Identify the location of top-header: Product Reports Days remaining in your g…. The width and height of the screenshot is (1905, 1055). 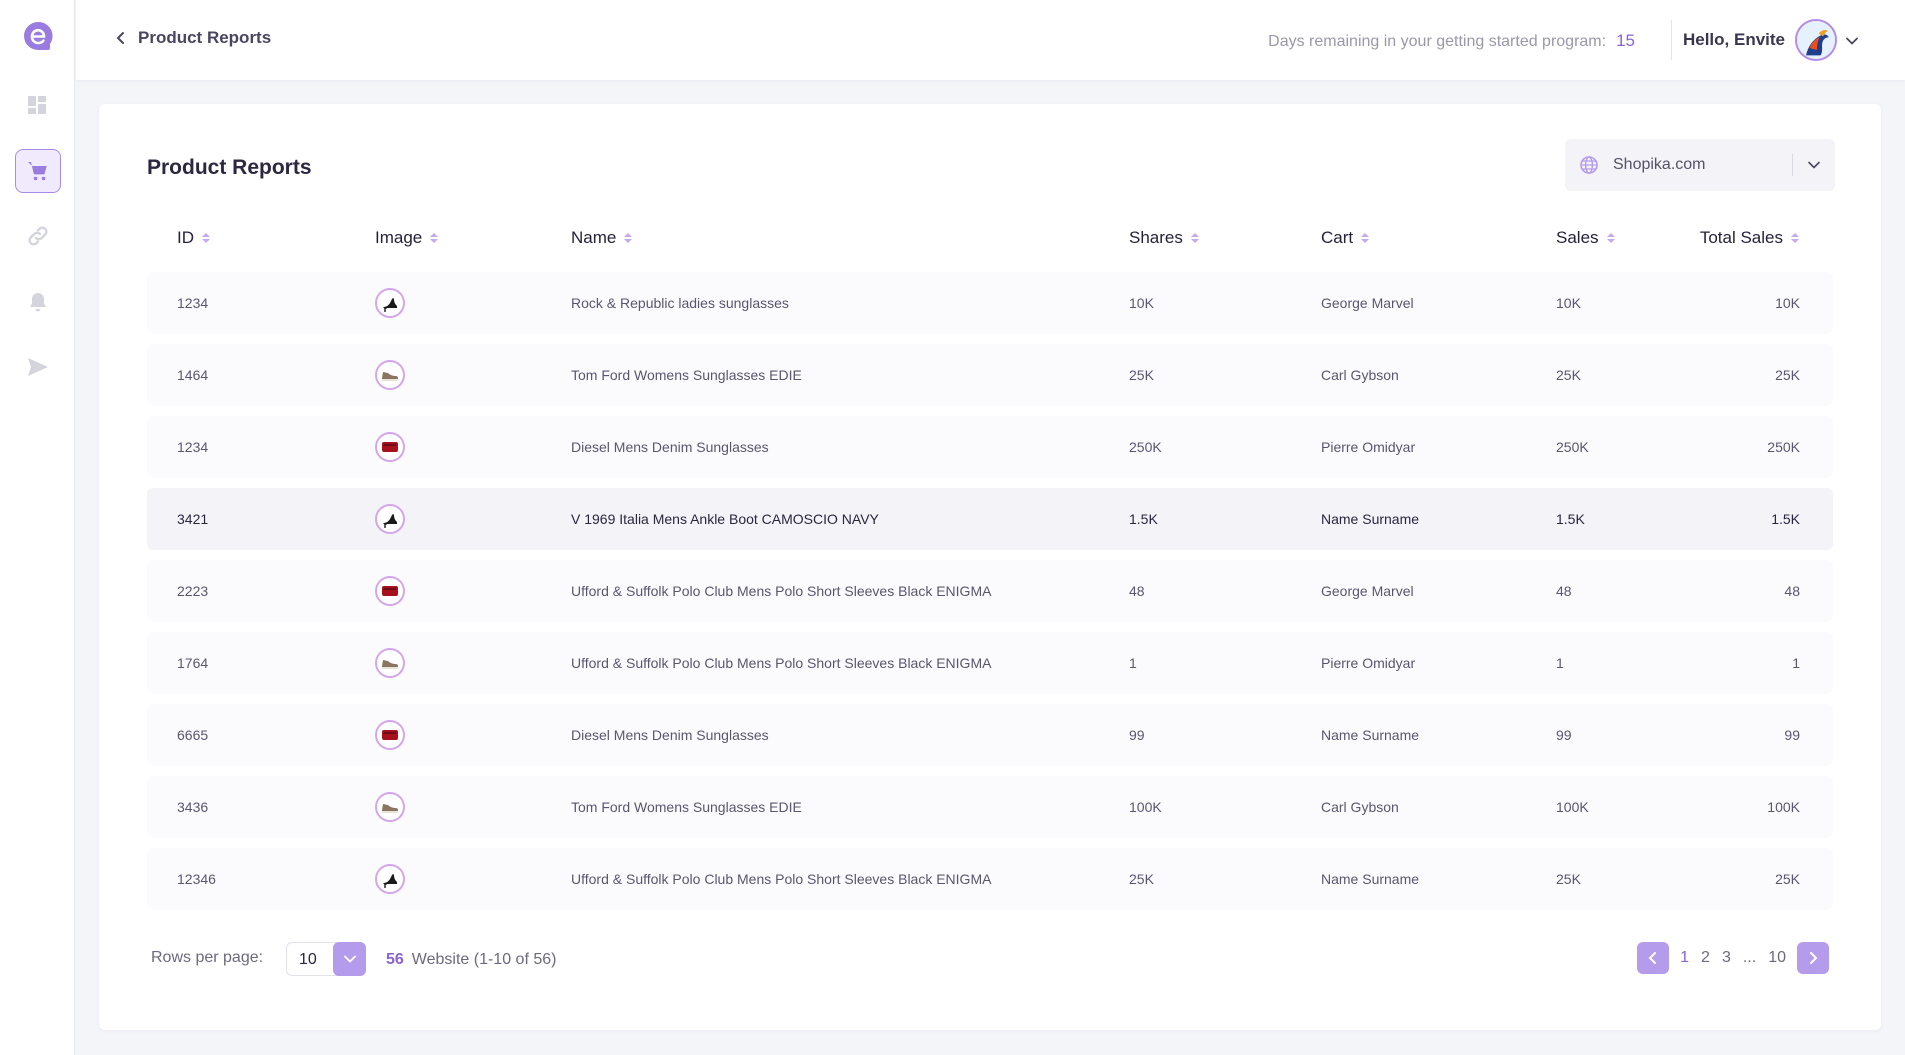
(990, 40).